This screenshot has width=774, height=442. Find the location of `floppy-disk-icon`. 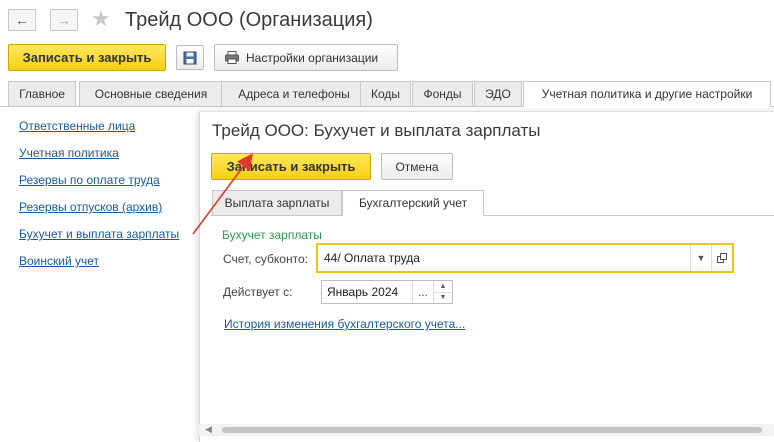

floppy-disk-icon is located at coordinates (190, 57).